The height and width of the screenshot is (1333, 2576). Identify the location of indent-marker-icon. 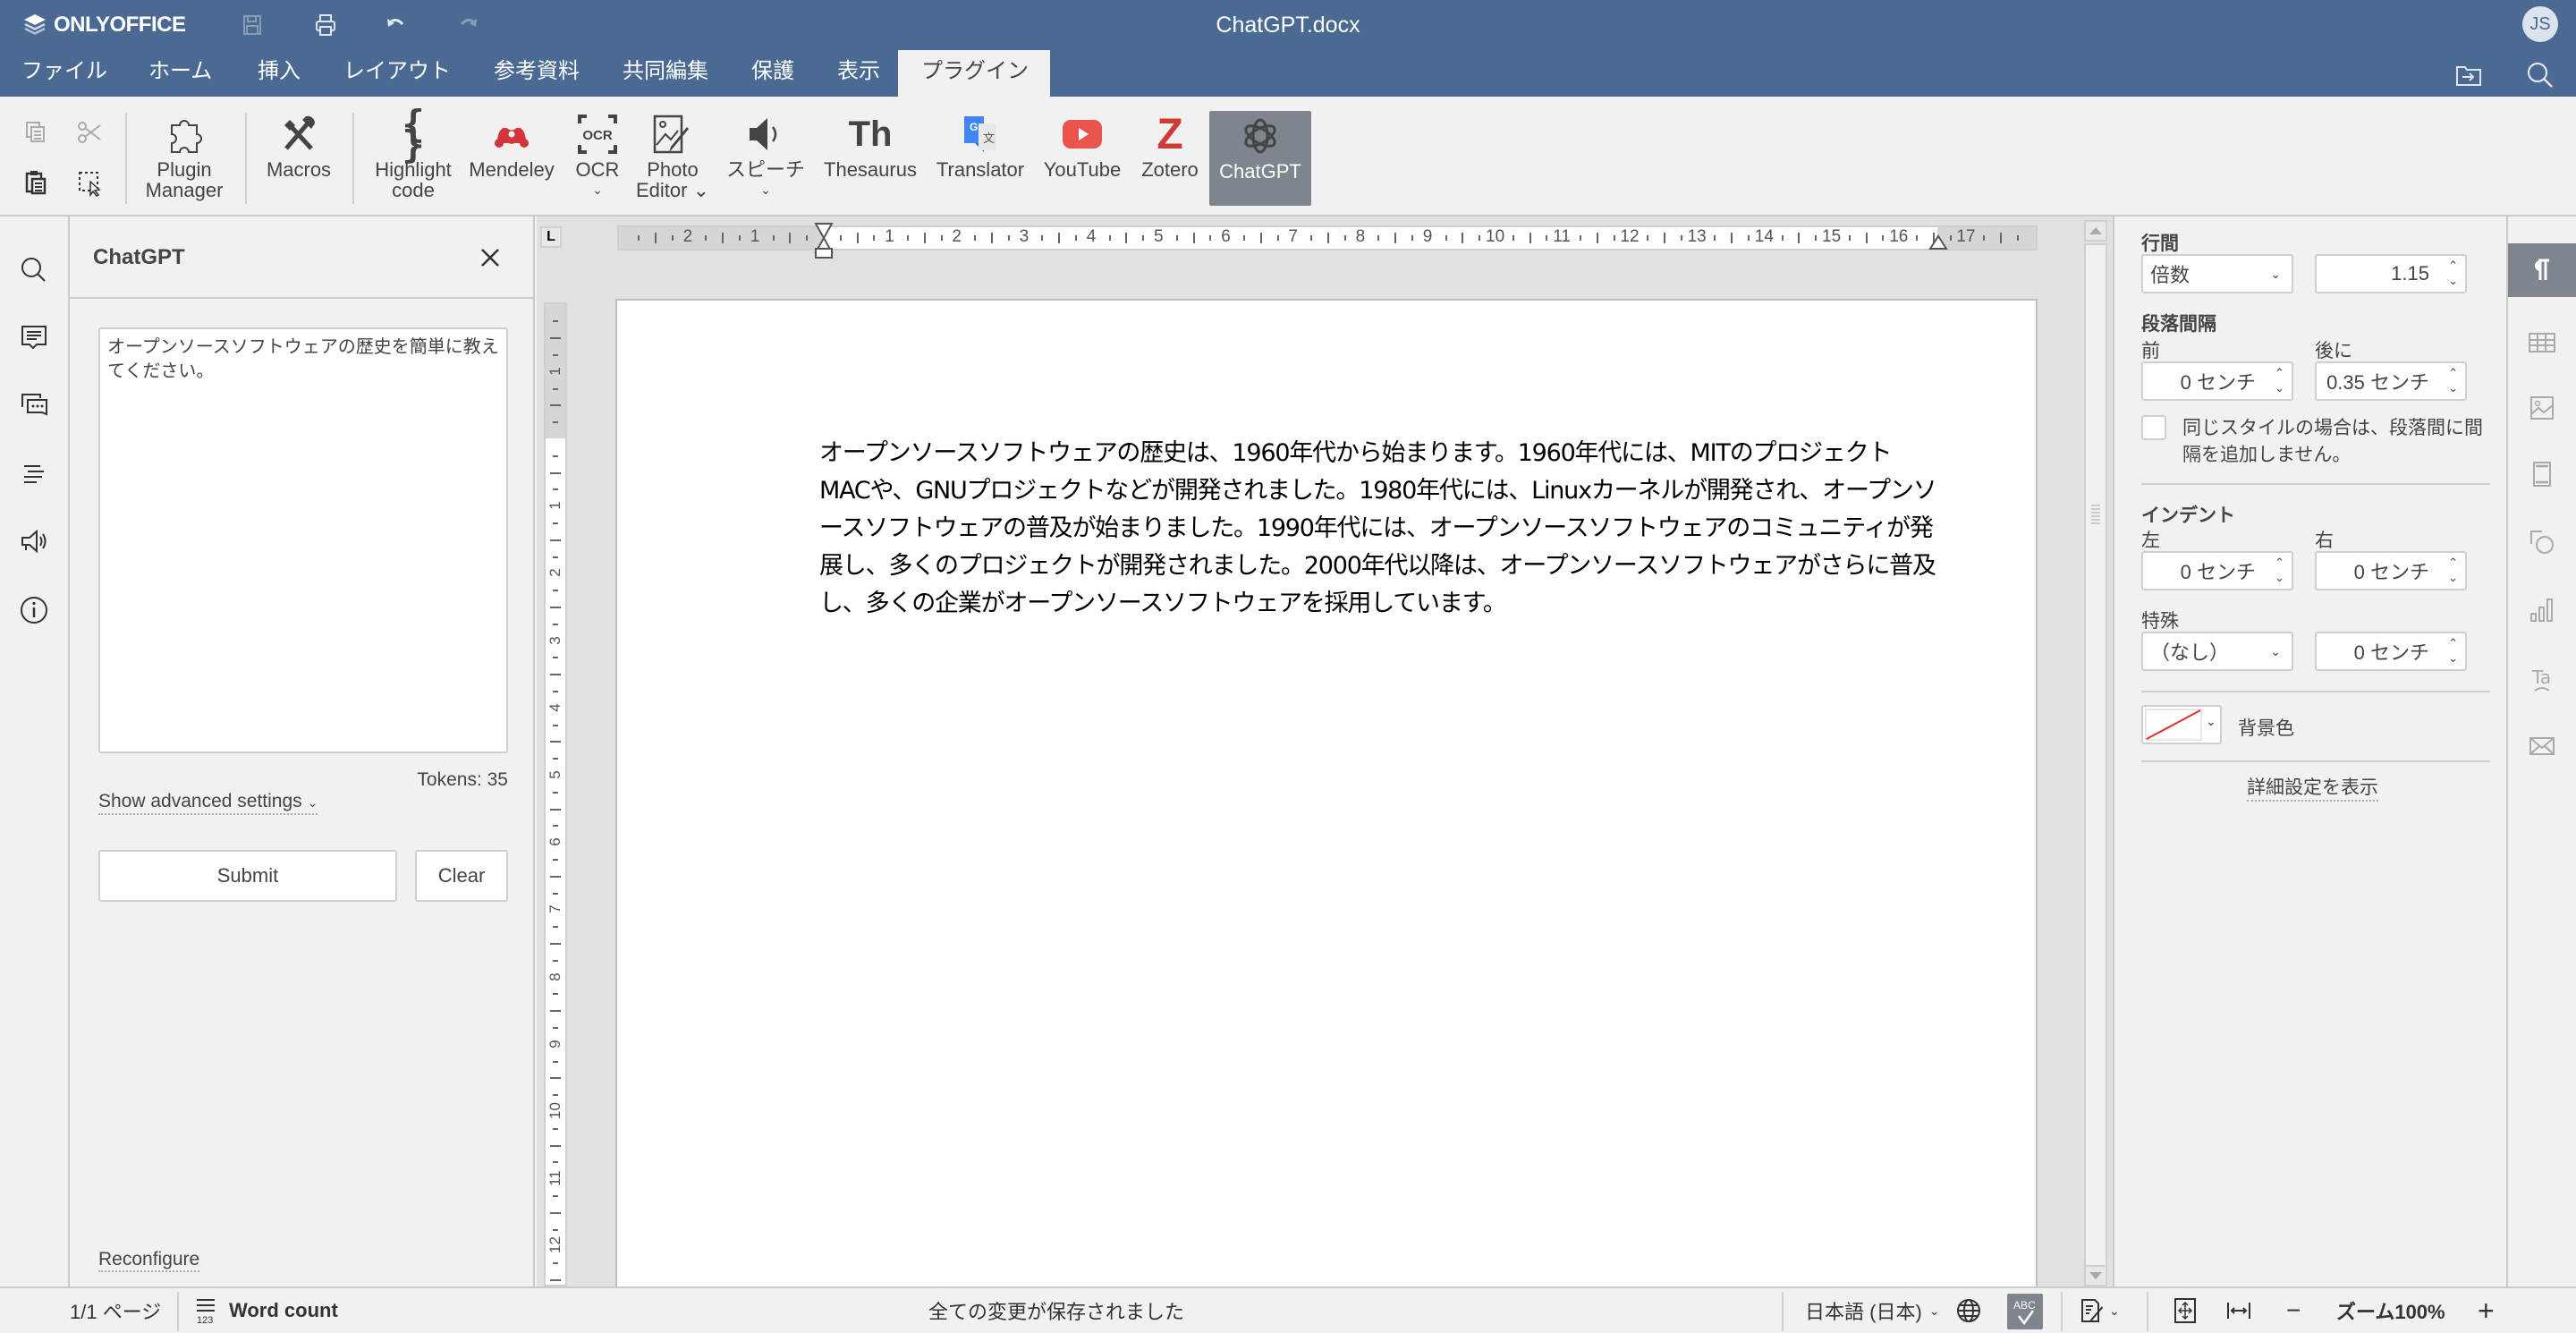
(824, 240).